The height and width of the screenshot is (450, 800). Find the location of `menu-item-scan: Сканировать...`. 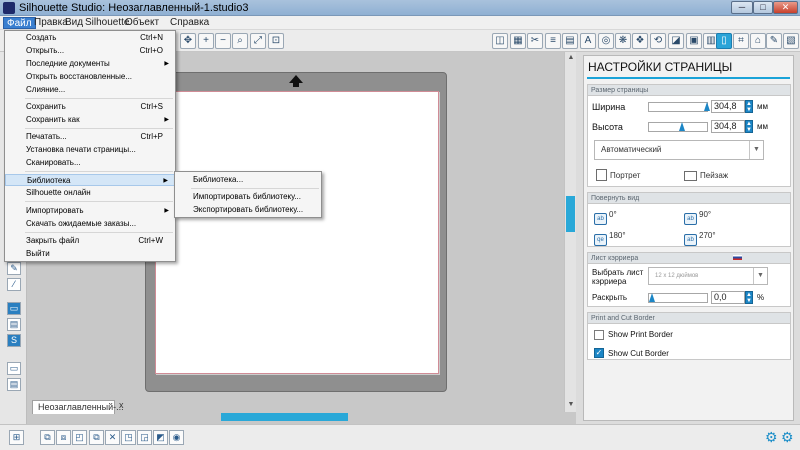

menu-item-scan: Сканировать... is located at coordinates (90, 163).